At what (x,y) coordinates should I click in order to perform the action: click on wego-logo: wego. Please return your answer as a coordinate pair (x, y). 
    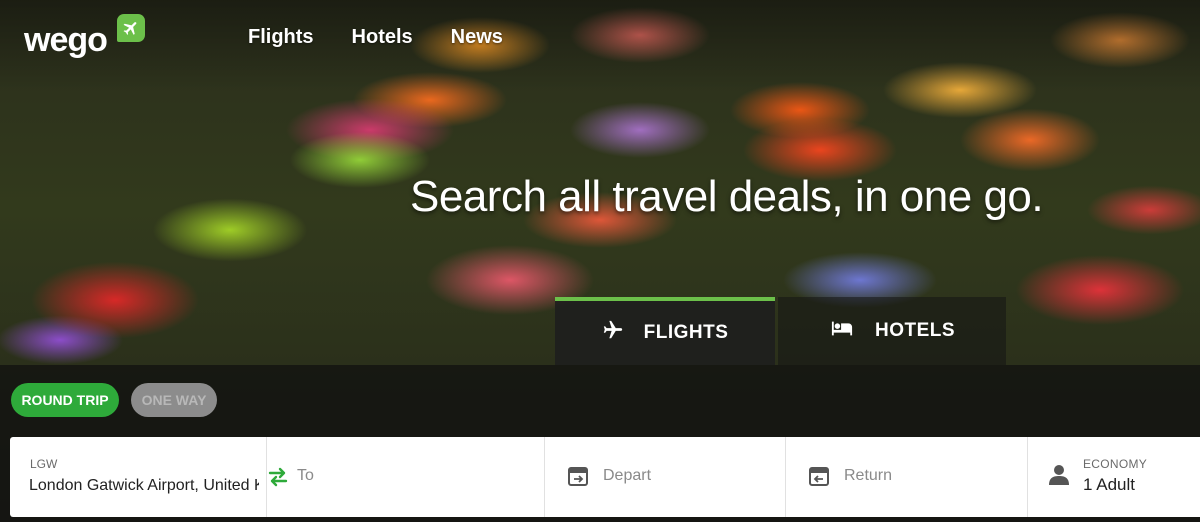
    Looking at the image, I should click on (89, 39).